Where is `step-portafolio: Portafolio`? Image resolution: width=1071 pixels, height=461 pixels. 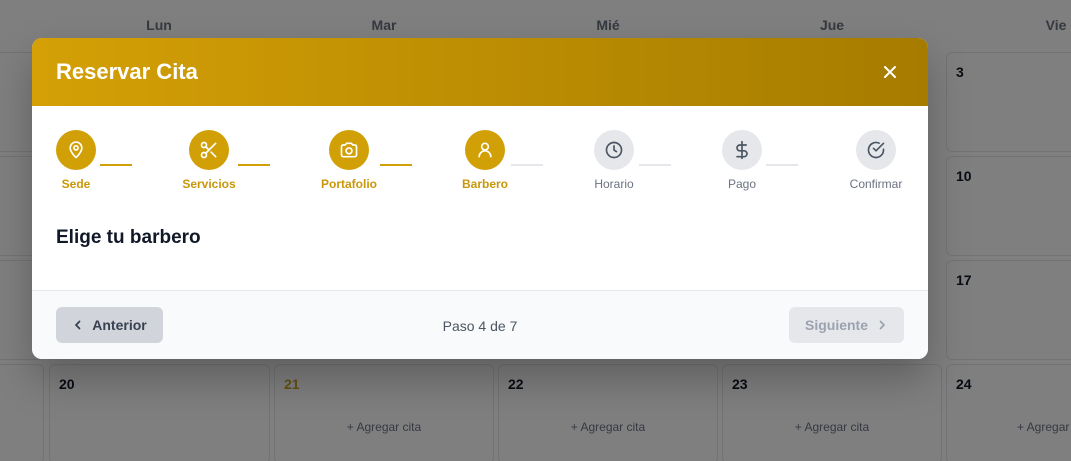
step-portafolio: Portafolio is located at coordinates (349, 160).